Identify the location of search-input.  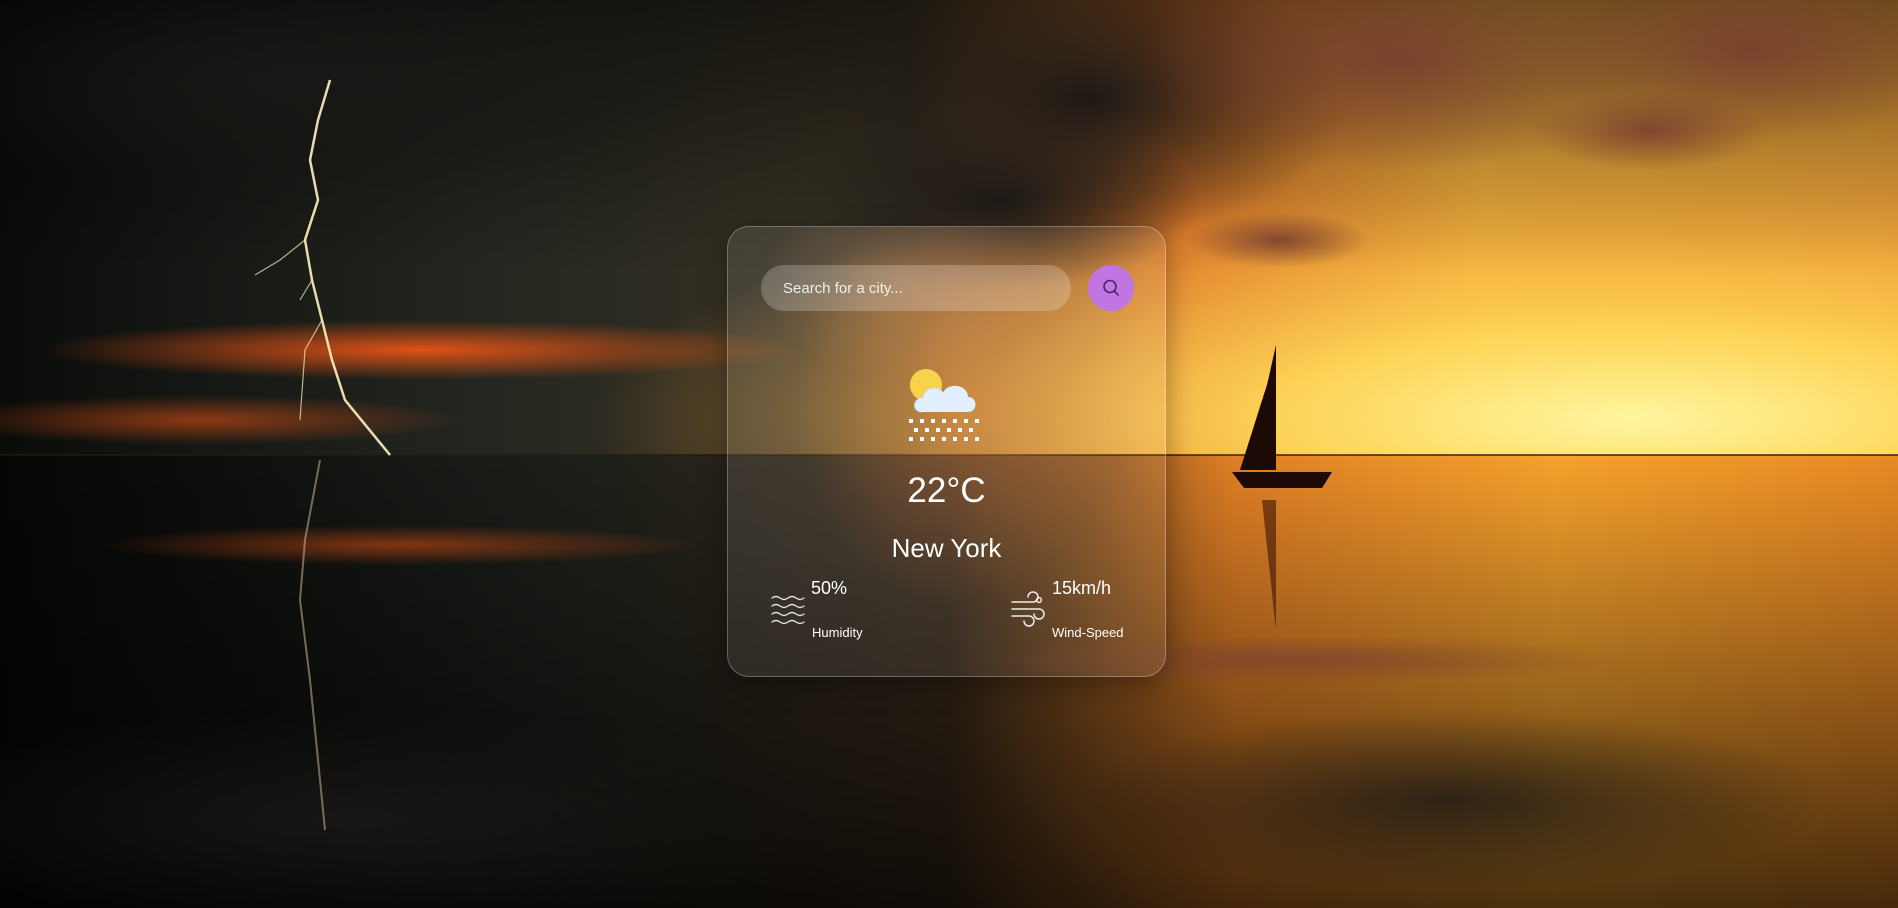
(916, 288).